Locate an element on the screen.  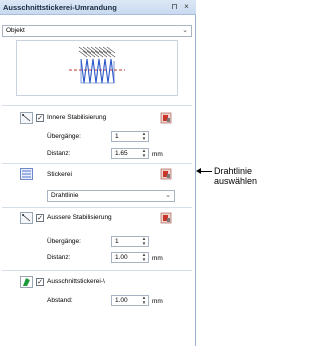
object-select: Objekt ⌄ is located at coordinates (97, 31).